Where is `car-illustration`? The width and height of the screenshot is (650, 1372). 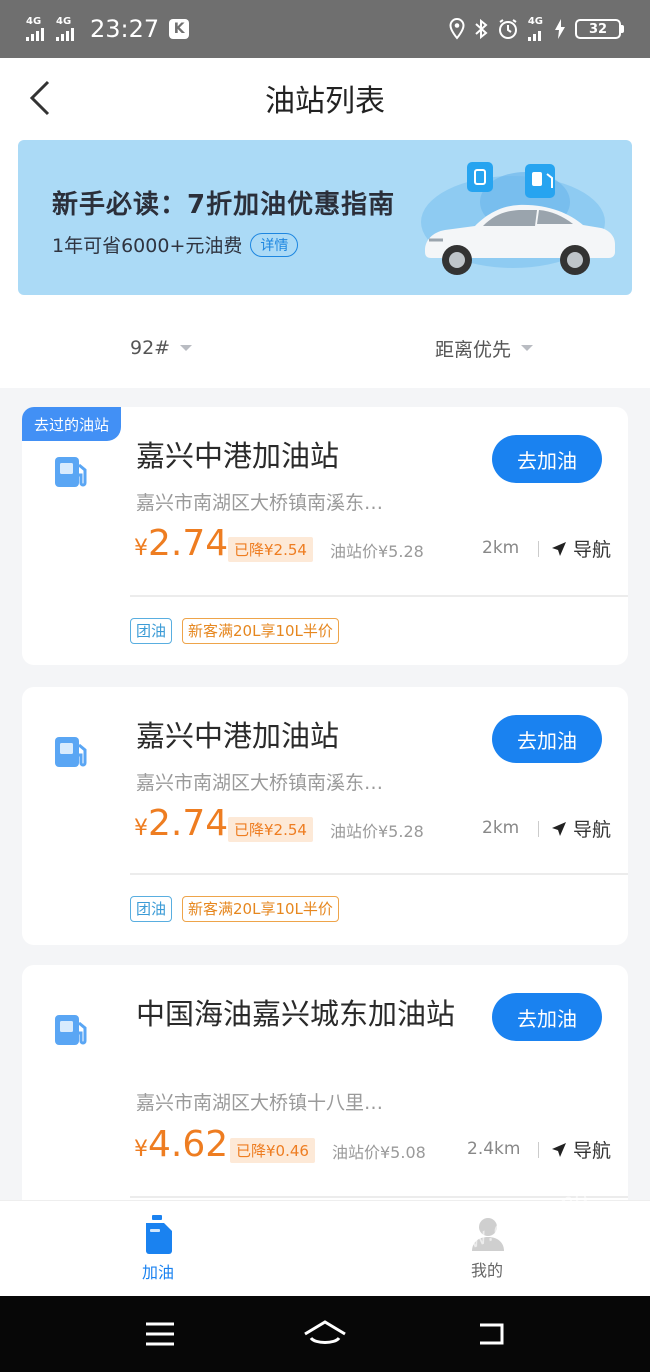 car-illustration is located at coordinates (518, 218).